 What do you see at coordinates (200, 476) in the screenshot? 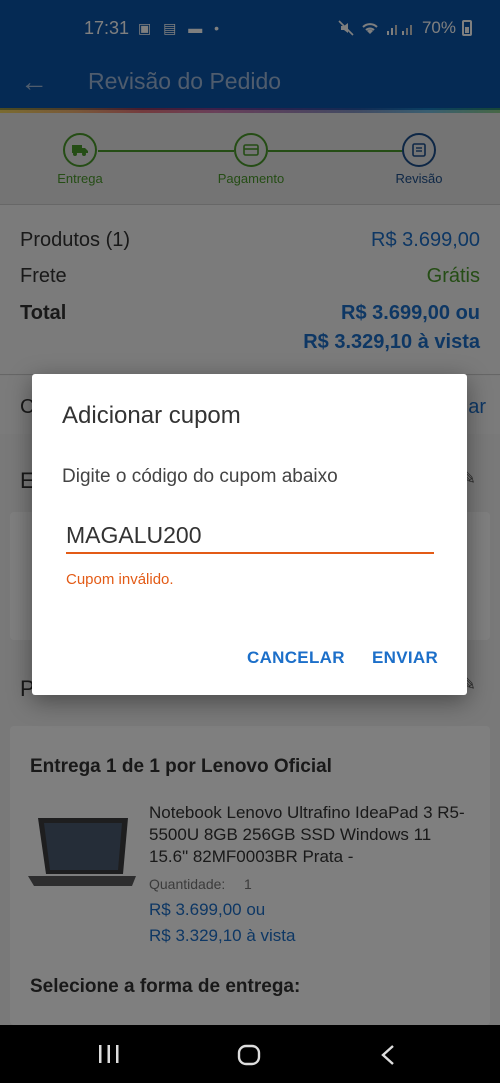
I see `dialog-message: Digite o código do cupom abaixo` at bounding box center [200, 476].